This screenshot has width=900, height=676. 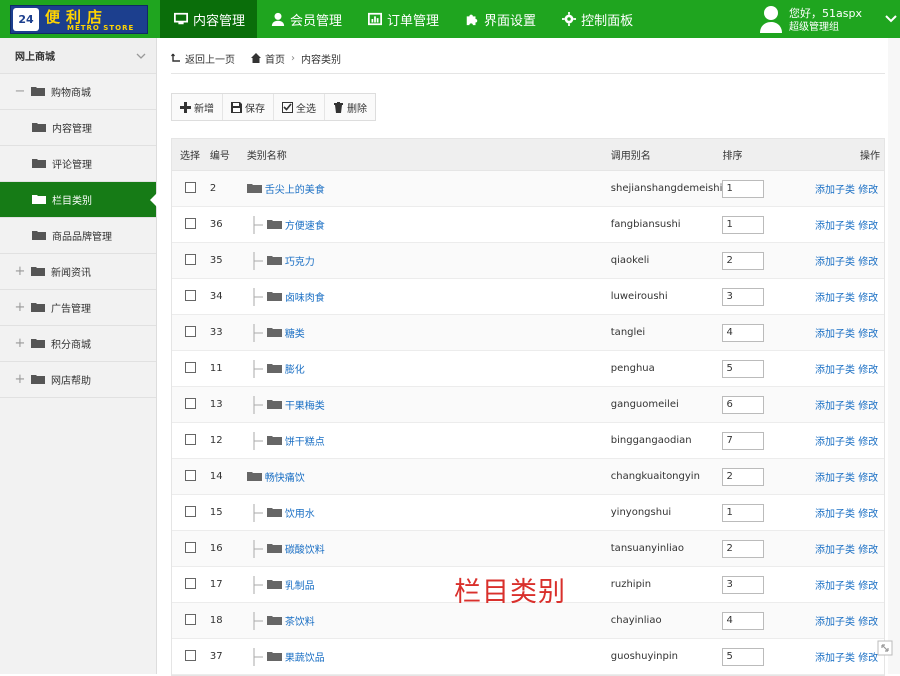 I want to click on sidebar-head: 网上商城, so click(x=78, y=56).